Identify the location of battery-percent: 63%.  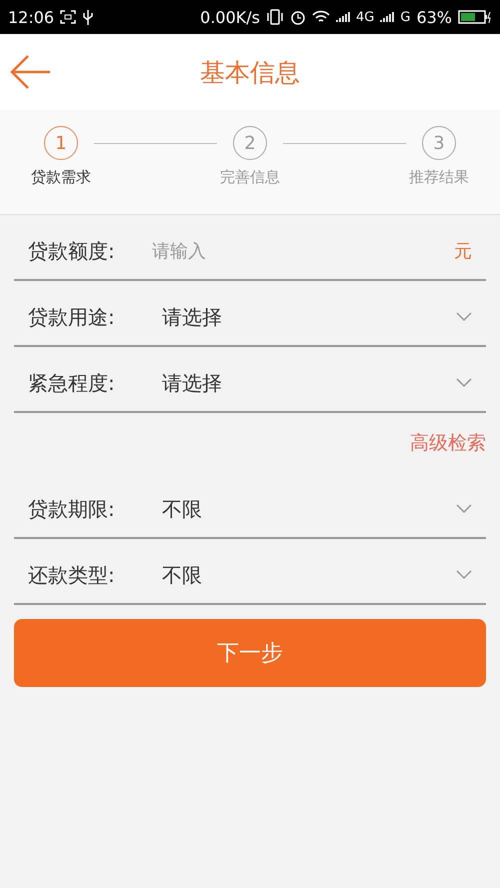
(434, 17).